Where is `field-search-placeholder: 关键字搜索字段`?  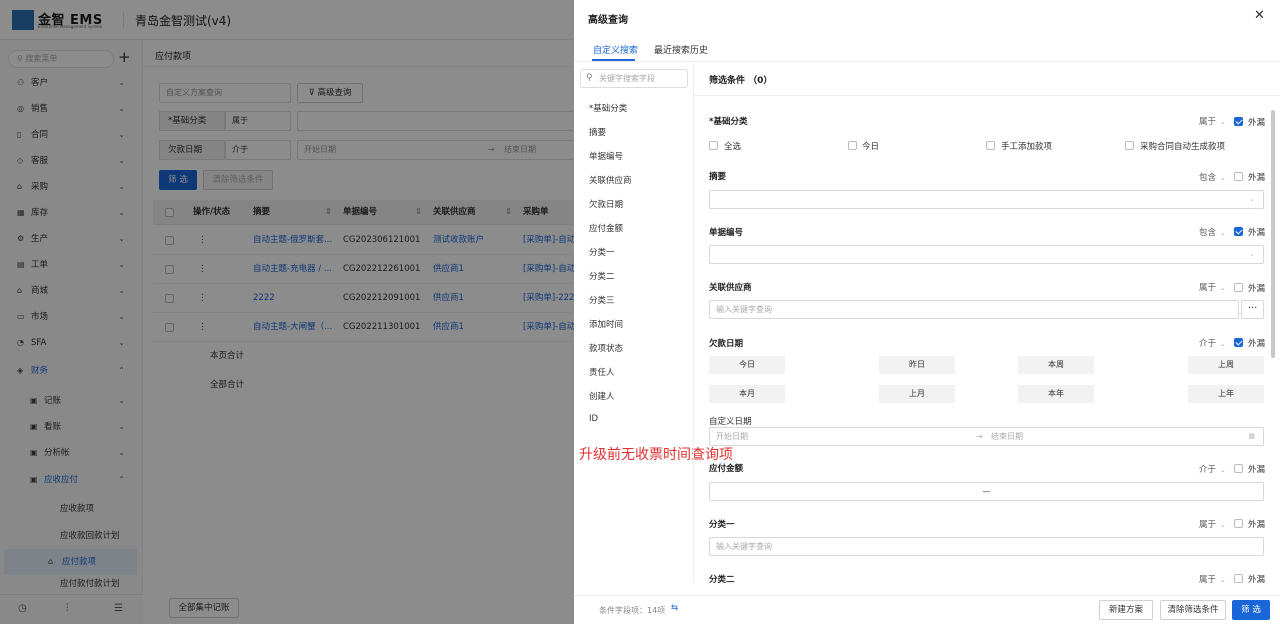
field-search-placeholder: 关键字搜索字段 is located at coordinates (627, 78).